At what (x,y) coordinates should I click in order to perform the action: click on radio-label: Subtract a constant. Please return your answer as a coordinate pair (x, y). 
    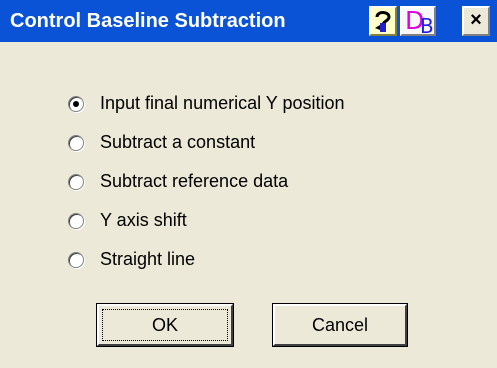
    Looking at the image, I should click on (178, 142).